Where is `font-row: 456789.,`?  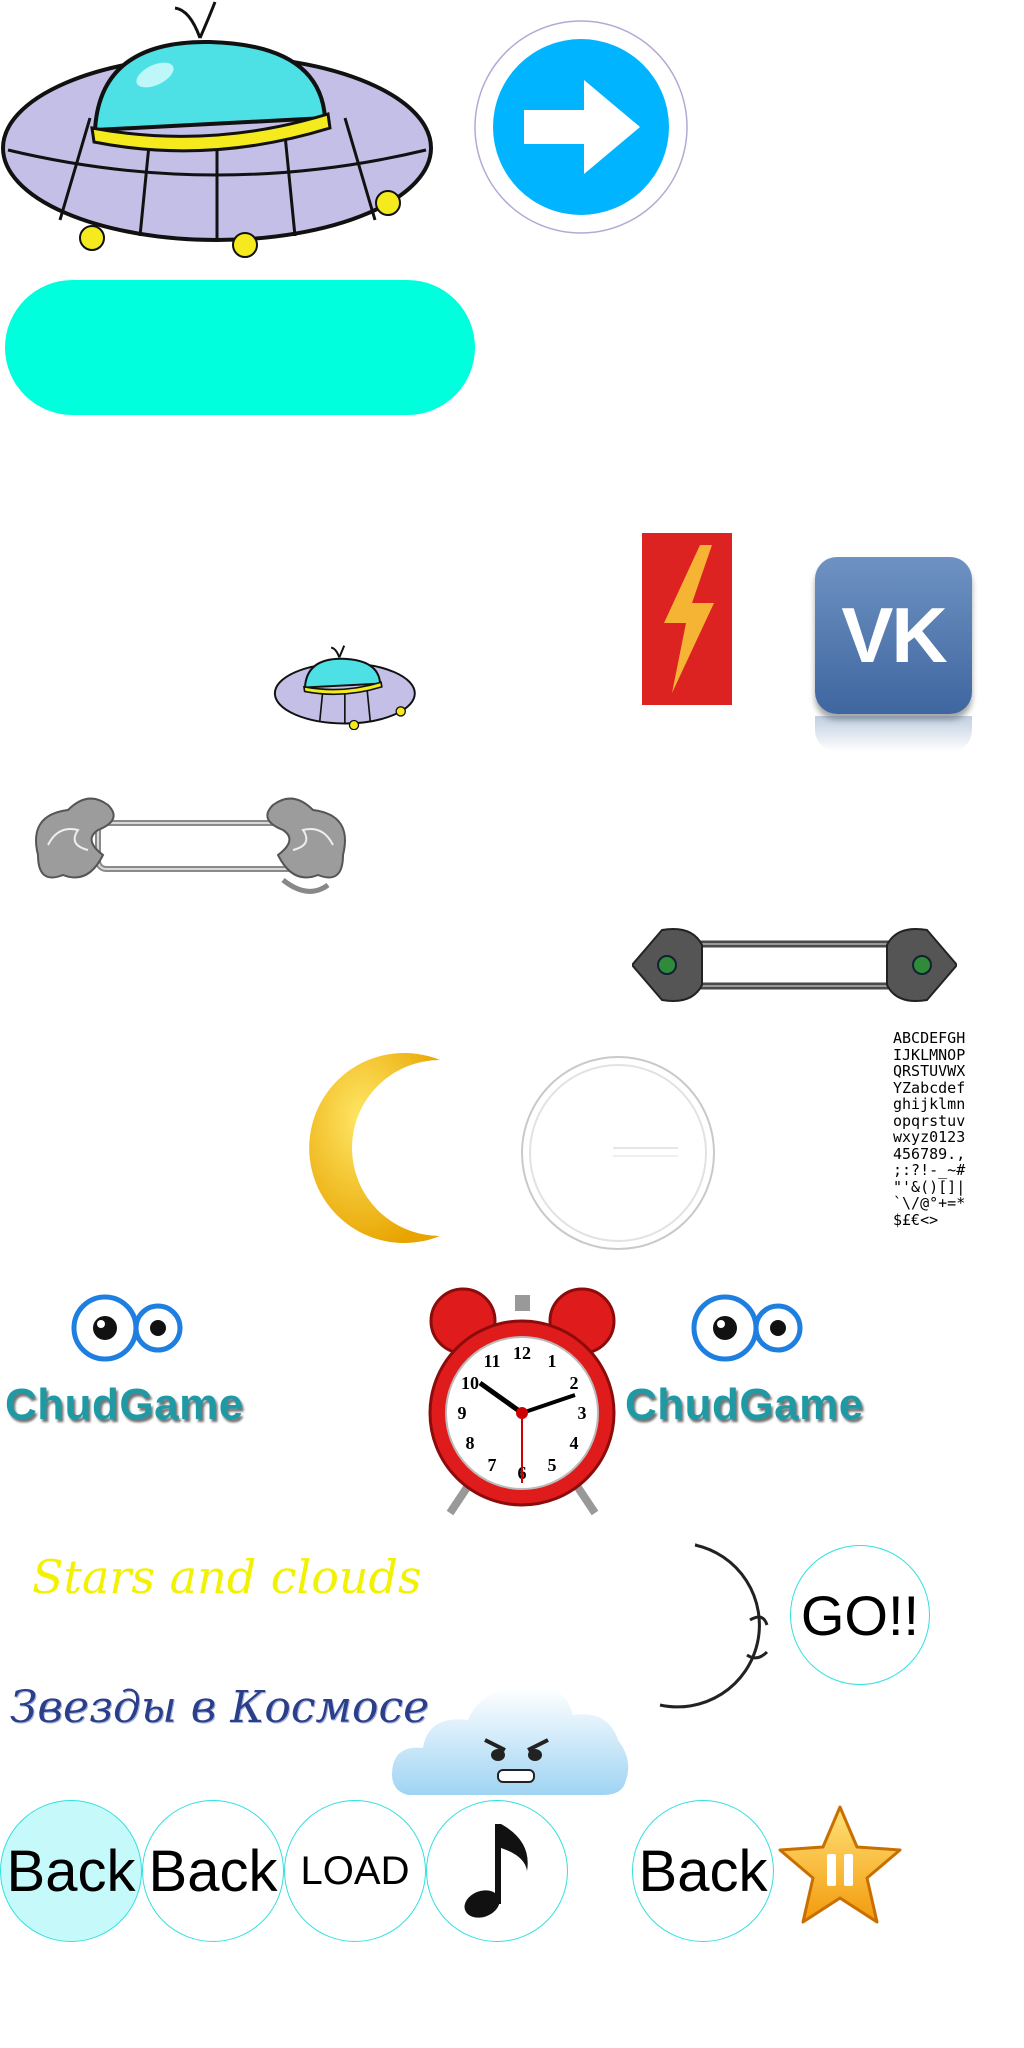 font-row: 456789., is located at coordinates (929, 1153).